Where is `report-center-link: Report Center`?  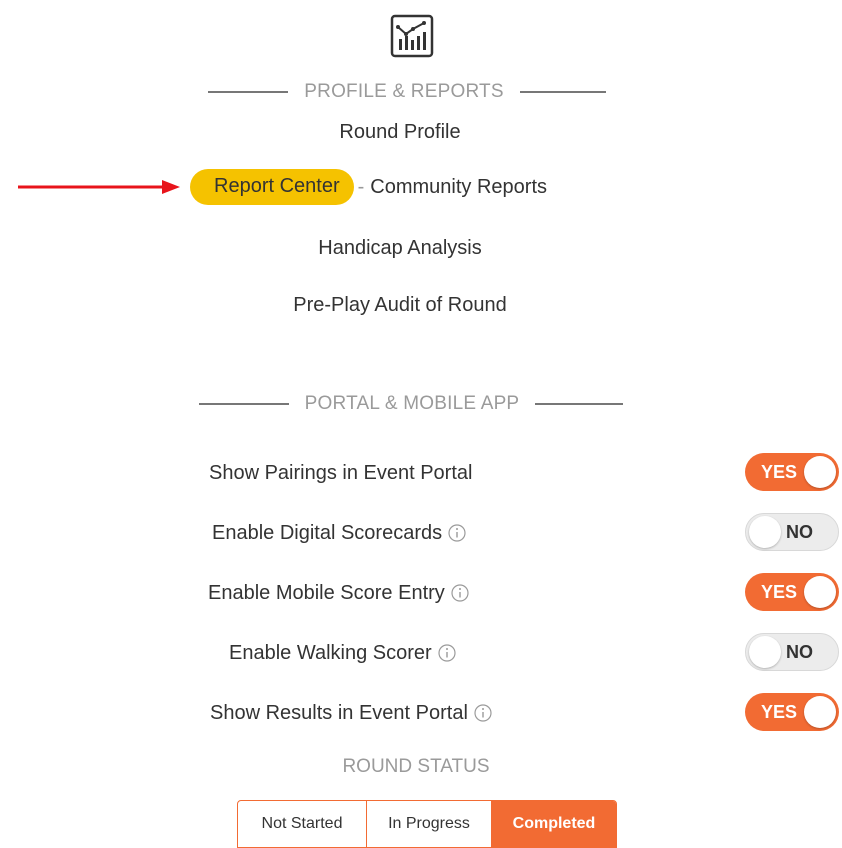 report-center-link: Report Center is located at coordinates (272, 187).